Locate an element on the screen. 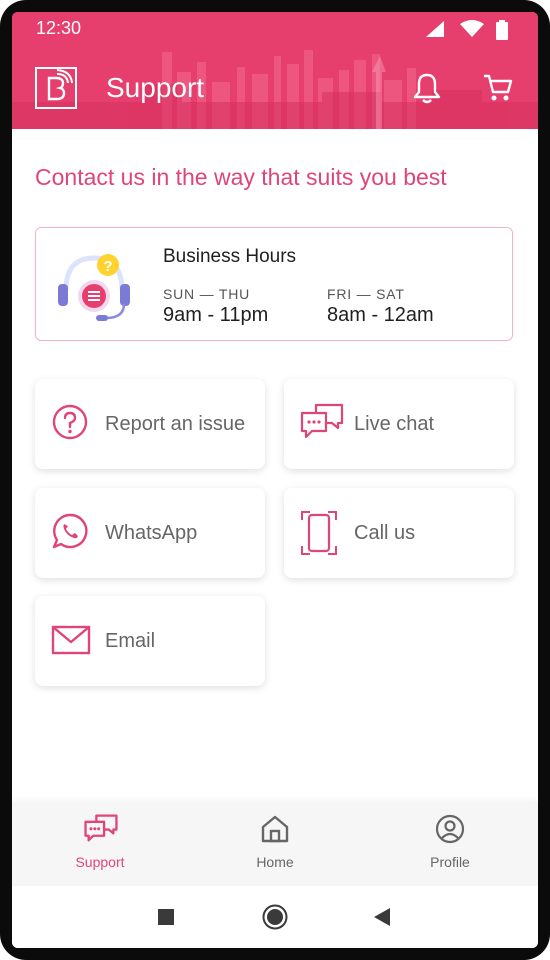 Image resolution: width=550 pixels, height=960 pixels. home-icon is located at coordinates (275, 829).